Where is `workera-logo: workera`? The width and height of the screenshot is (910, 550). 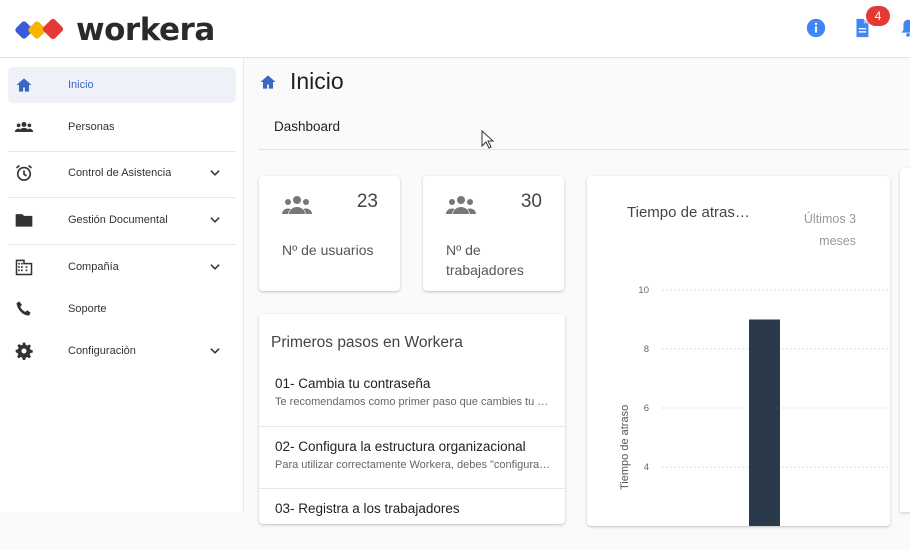
workera-logo: workera is located at coordinates (114, 30).